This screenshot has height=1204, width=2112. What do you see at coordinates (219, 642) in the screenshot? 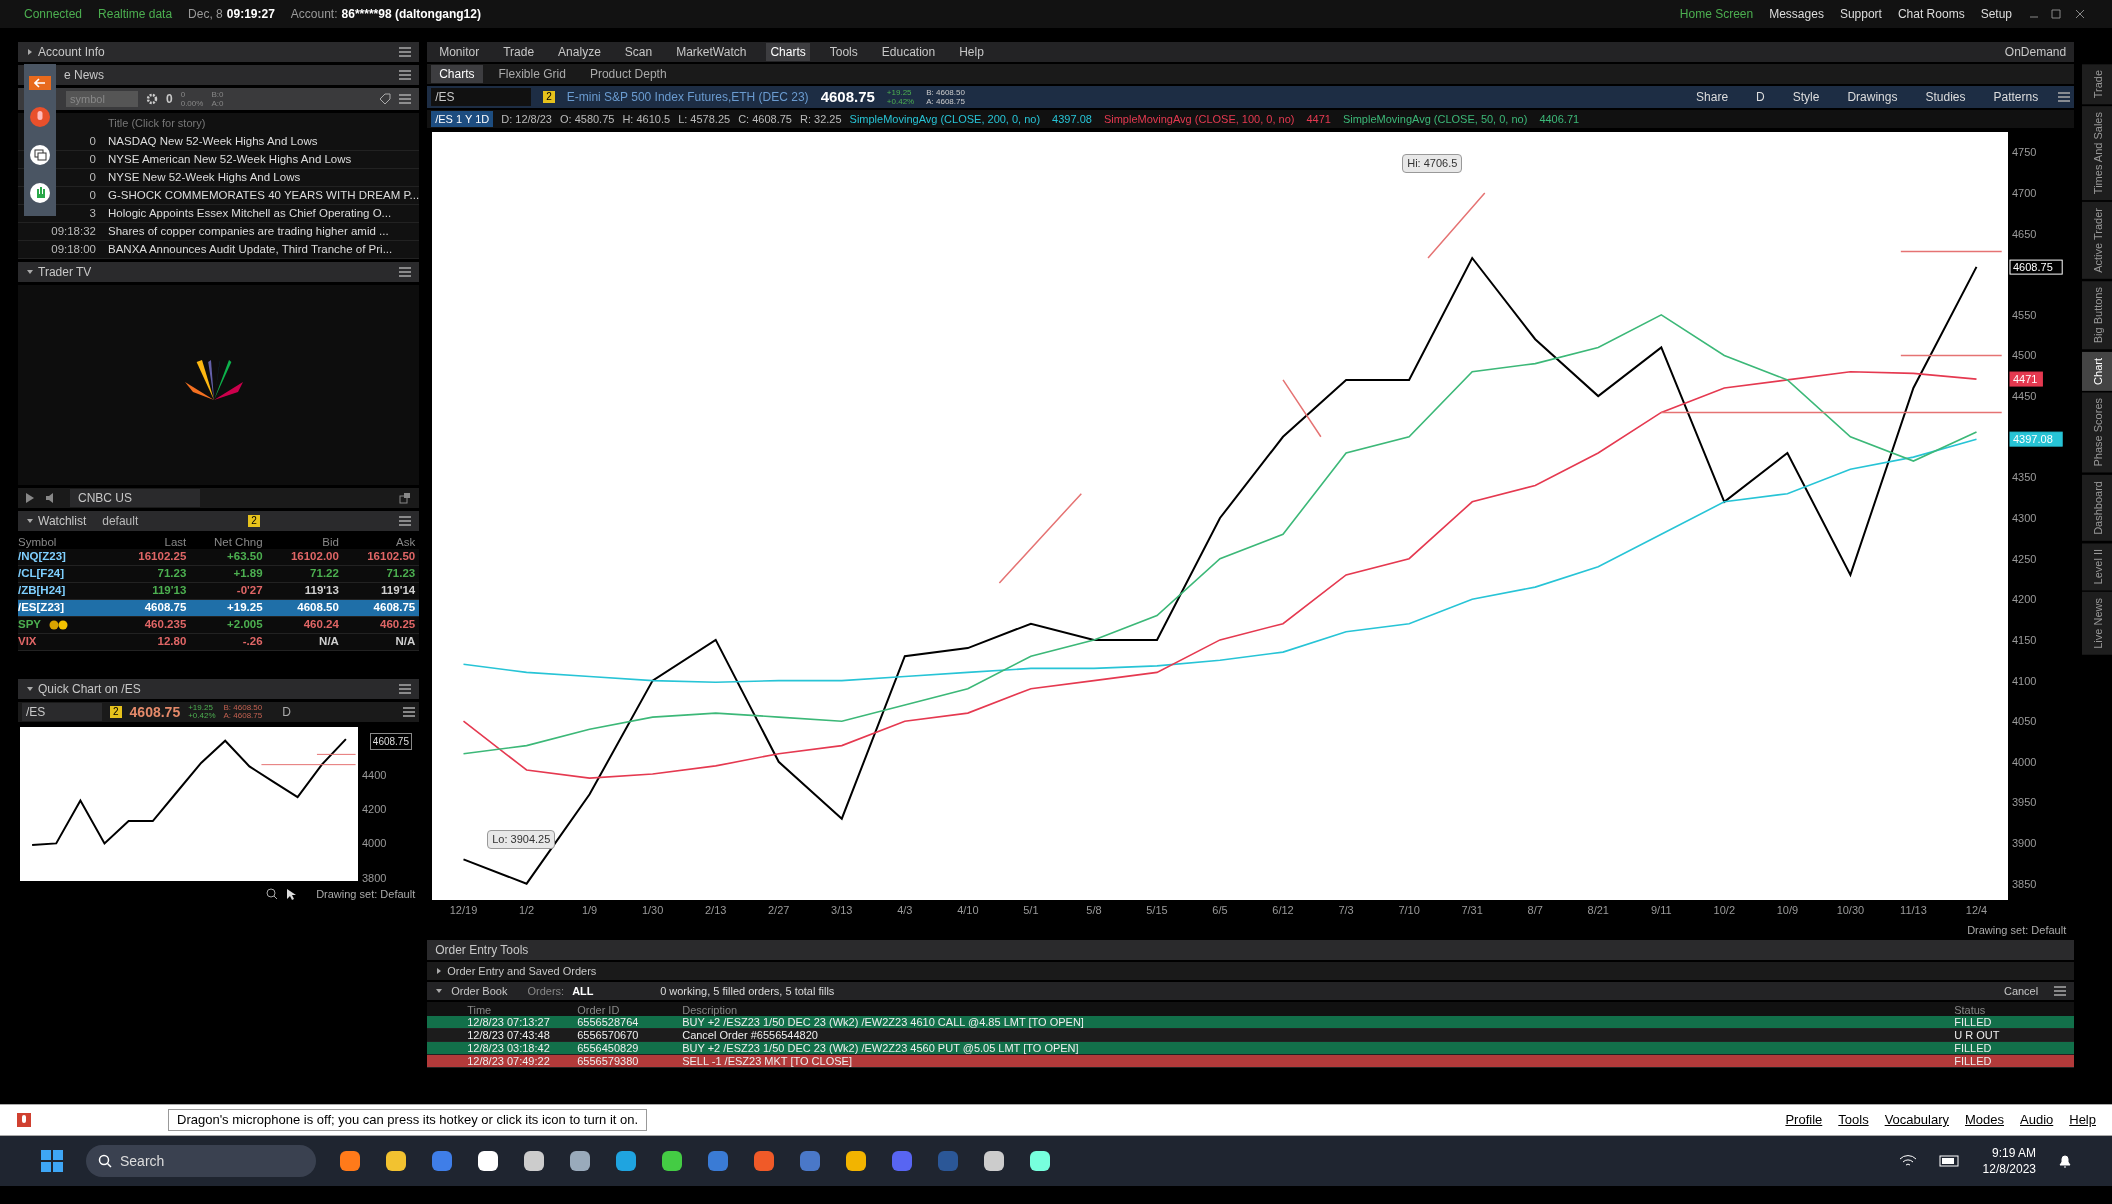
I see `watchlist-row: VIX 12.80 -.26 N/A N/A` at bounding box center [219, 642].